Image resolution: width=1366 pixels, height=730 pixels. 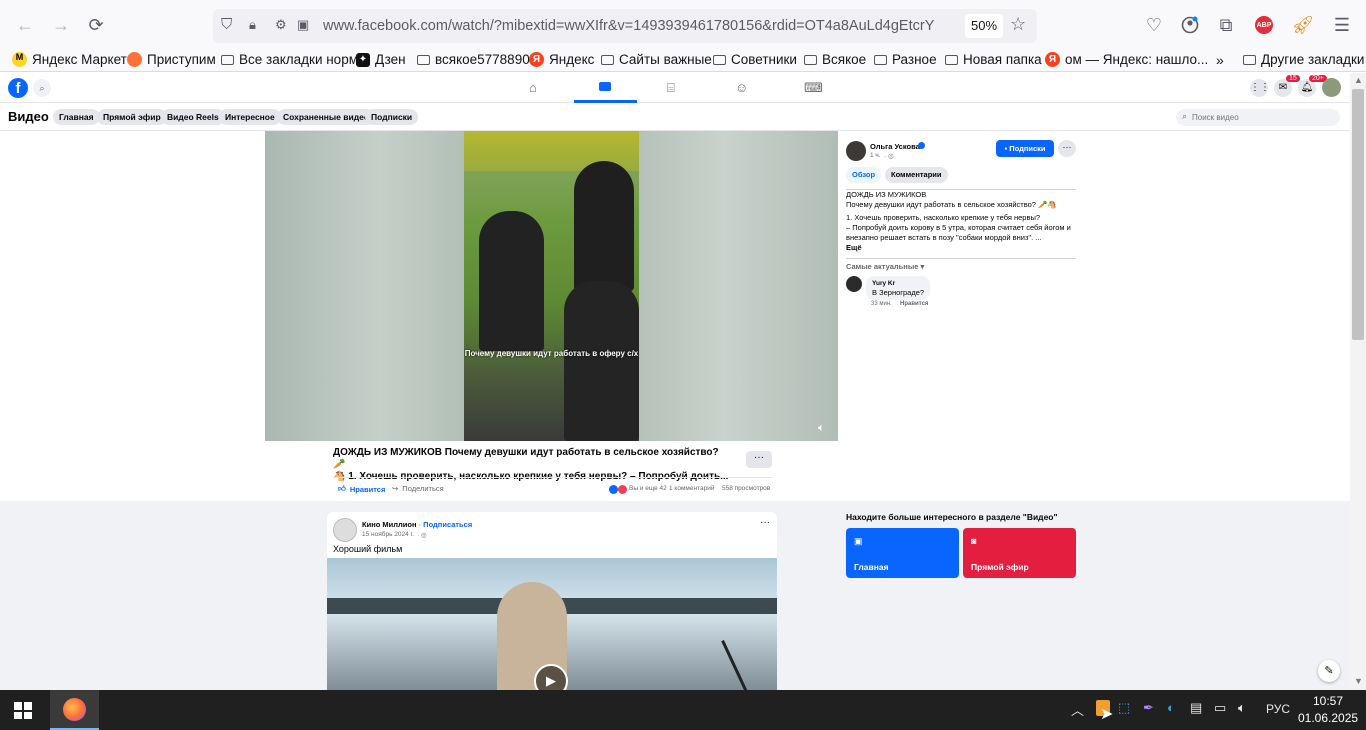 I want to click on start-tile, so click(x=28, y=706).